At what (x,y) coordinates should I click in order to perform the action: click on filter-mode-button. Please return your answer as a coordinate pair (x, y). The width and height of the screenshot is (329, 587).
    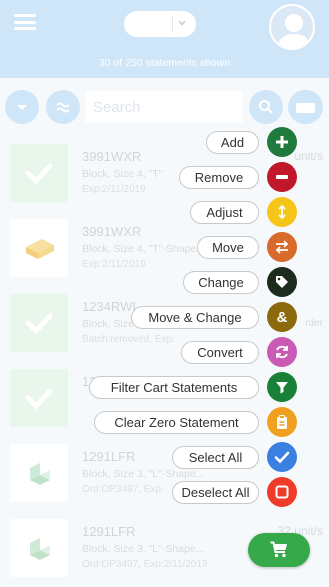
    Looking at the image, I should click on (63, 107).